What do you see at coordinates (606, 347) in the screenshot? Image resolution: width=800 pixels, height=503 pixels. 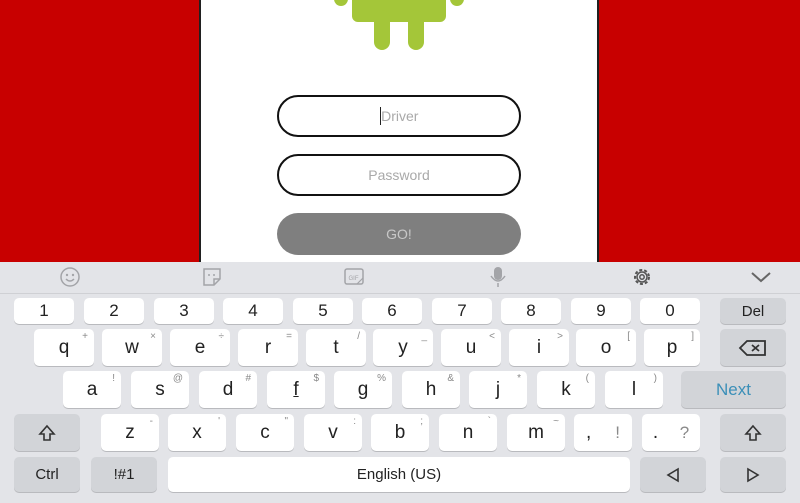 I see `key-o: o[` at bounding box center [606, 347].